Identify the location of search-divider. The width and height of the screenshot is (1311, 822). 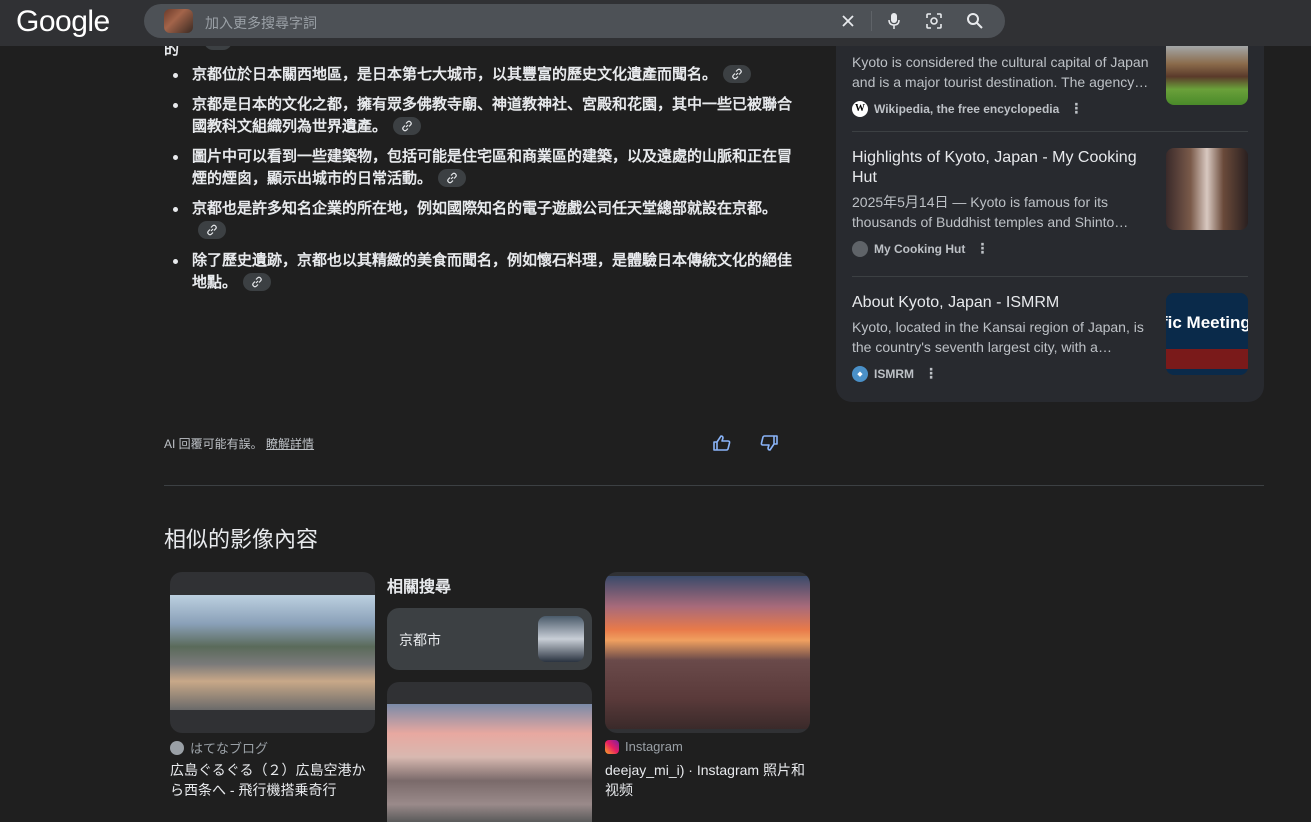
(871, 21).